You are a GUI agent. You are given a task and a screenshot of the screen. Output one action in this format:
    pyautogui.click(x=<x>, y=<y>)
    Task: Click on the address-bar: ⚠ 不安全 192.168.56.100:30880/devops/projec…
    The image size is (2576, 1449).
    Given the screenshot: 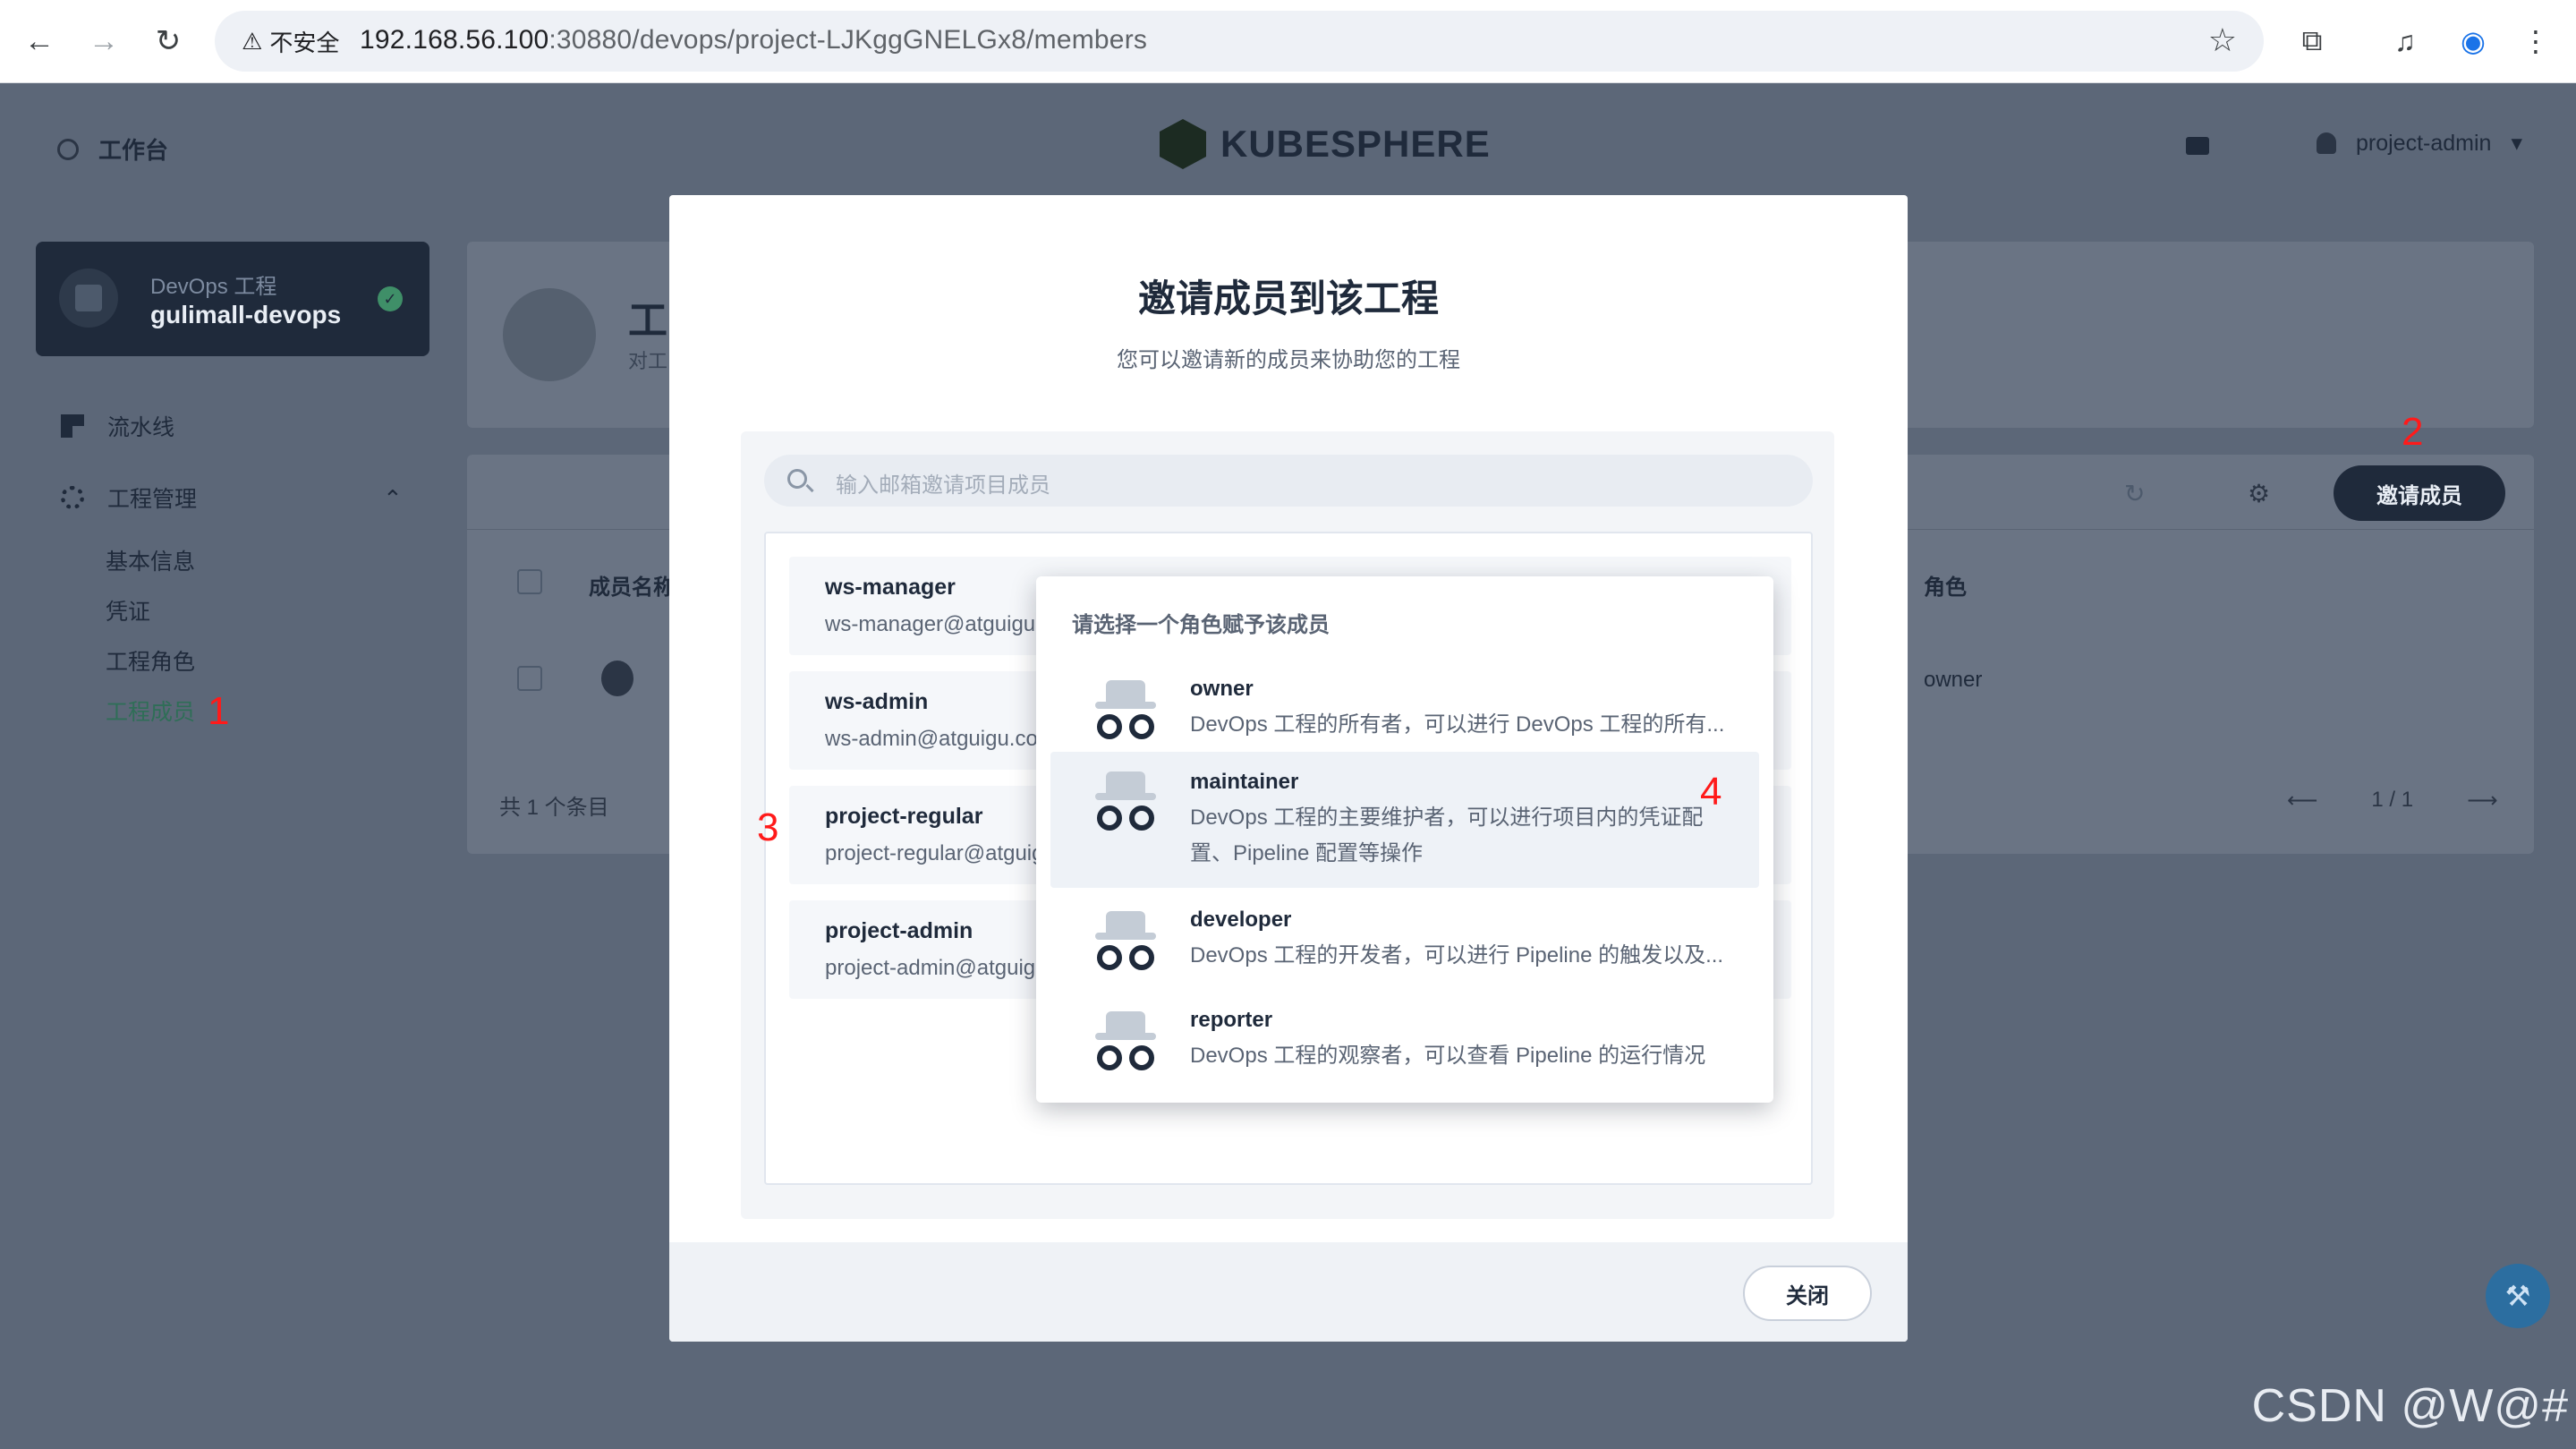 What is the action you would take?
    pyautogui.click(x=1239, y=41)
    